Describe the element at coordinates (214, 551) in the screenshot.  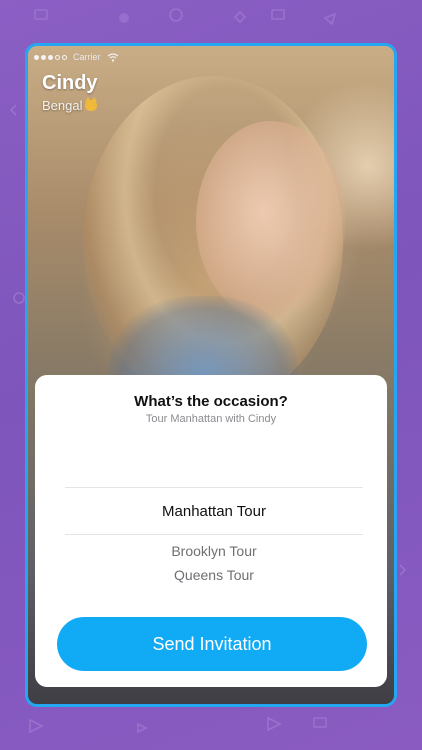
I see `picker-option: Brooklyn Tour` at that location.